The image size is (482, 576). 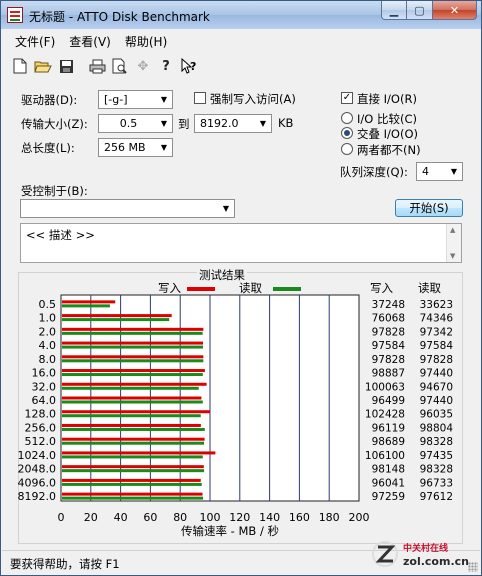 What do you see at coordinates (44, 373) in the screenshot?
I see `y-tick-label: 16.0` at bounding box center [44, 373].